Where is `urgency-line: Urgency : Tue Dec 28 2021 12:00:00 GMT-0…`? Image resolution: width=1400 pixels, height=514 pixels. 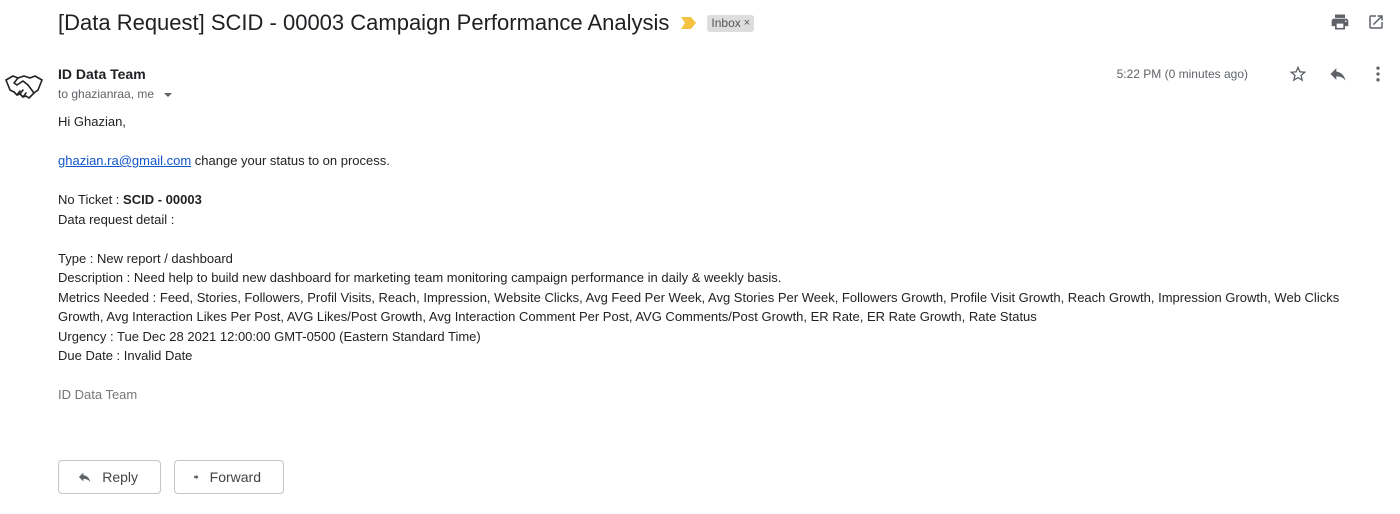
urgency-line: Urgency : Tue Dec 28 2021 12:00:00 GMT-0… is located at coordinates (269, 336).